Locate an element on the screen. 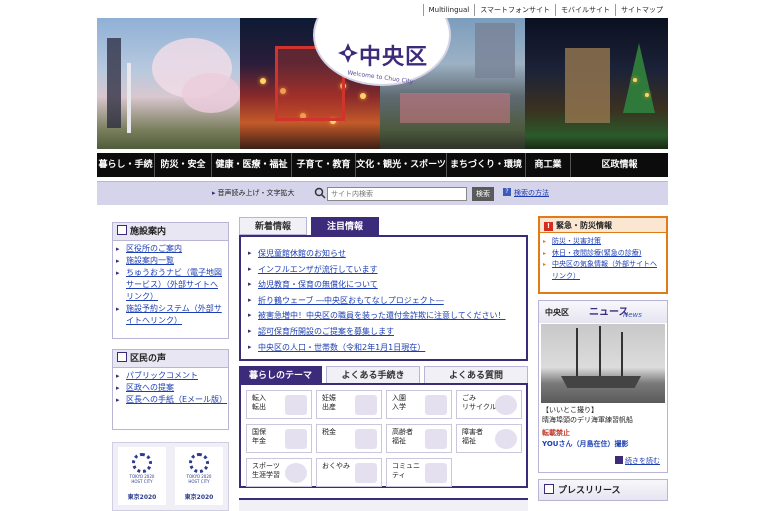 This screenshot has width=767, height=511. document-icon is located at coordinates (296, 439).